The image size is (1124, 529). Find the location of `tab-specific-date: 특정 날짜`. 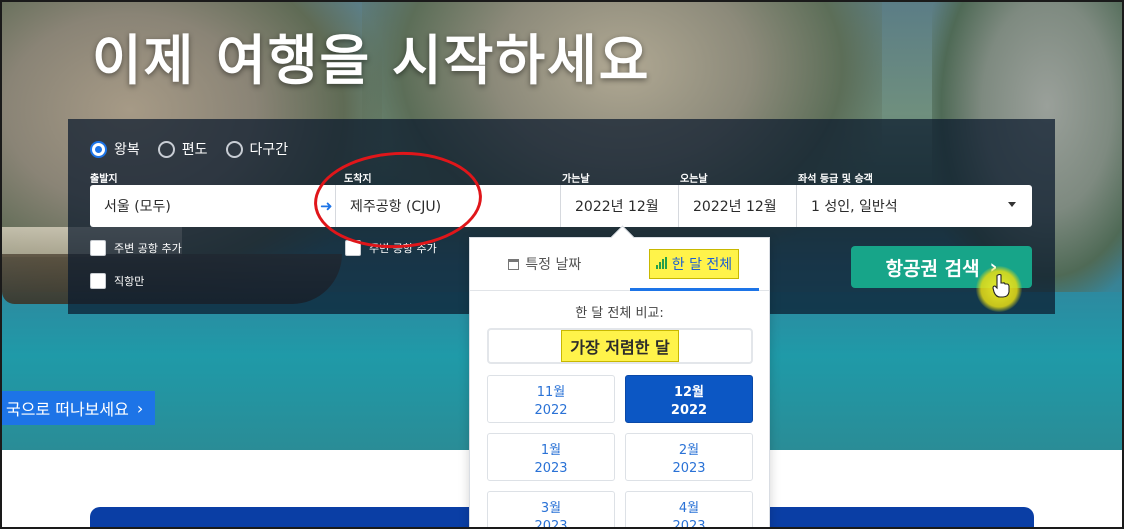

tab-specific-date: 특정 날짜 is located at coordinates (545, 264).